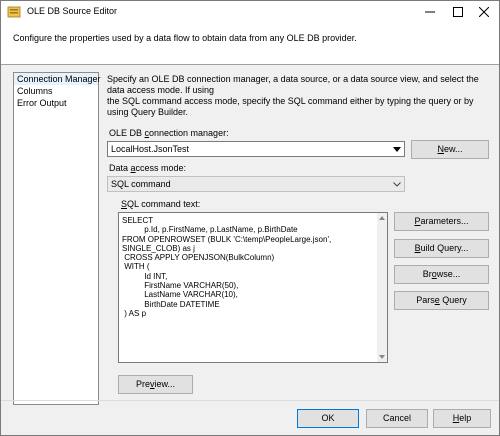 The image size is (500, 436). I want to click on parse-query-button: Parse Query, so click(441, 300).